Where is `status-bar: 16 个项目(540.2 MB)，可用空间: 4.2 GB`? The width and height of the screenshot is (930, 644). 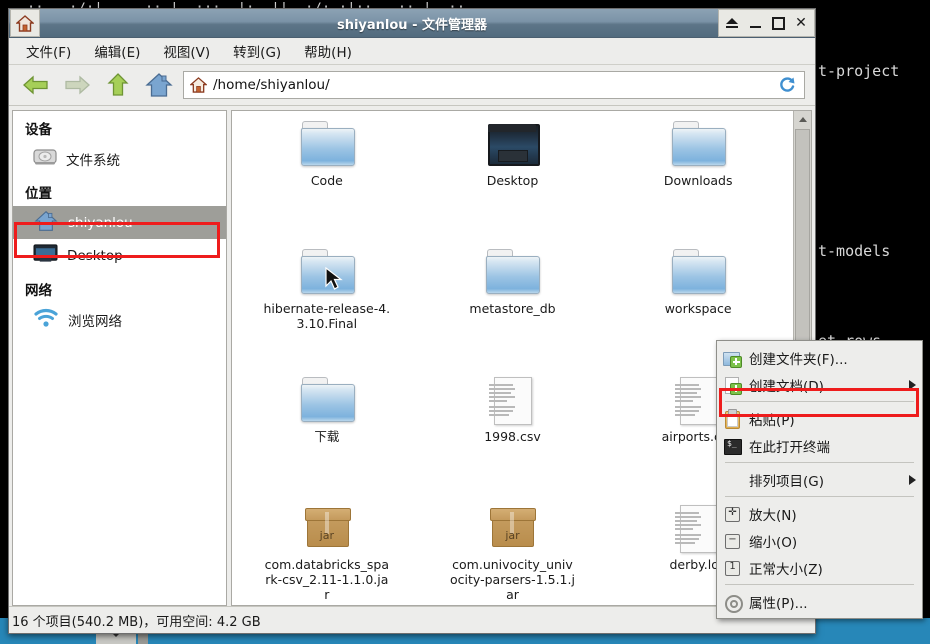
status-bar: 16 个项目(540.2 MB)，可用空间: 4.2 GB is located at coordinates (412, 619).